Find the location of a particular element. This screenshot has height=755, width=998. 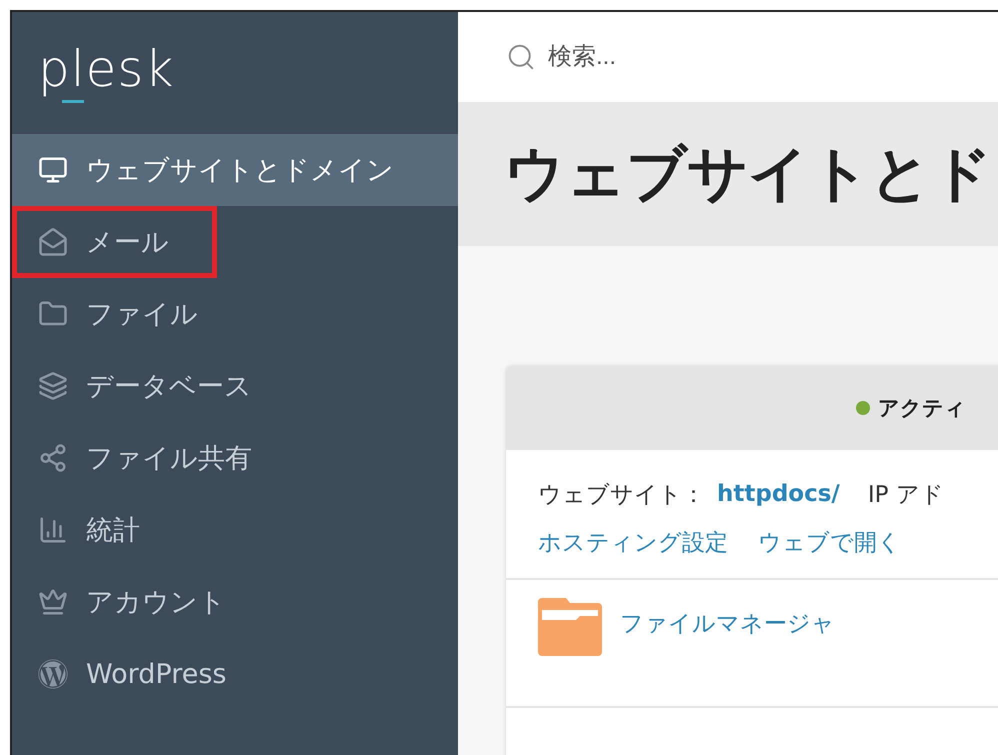

sidebar-item: ファイル共有 is located at coordinates (235, 458).